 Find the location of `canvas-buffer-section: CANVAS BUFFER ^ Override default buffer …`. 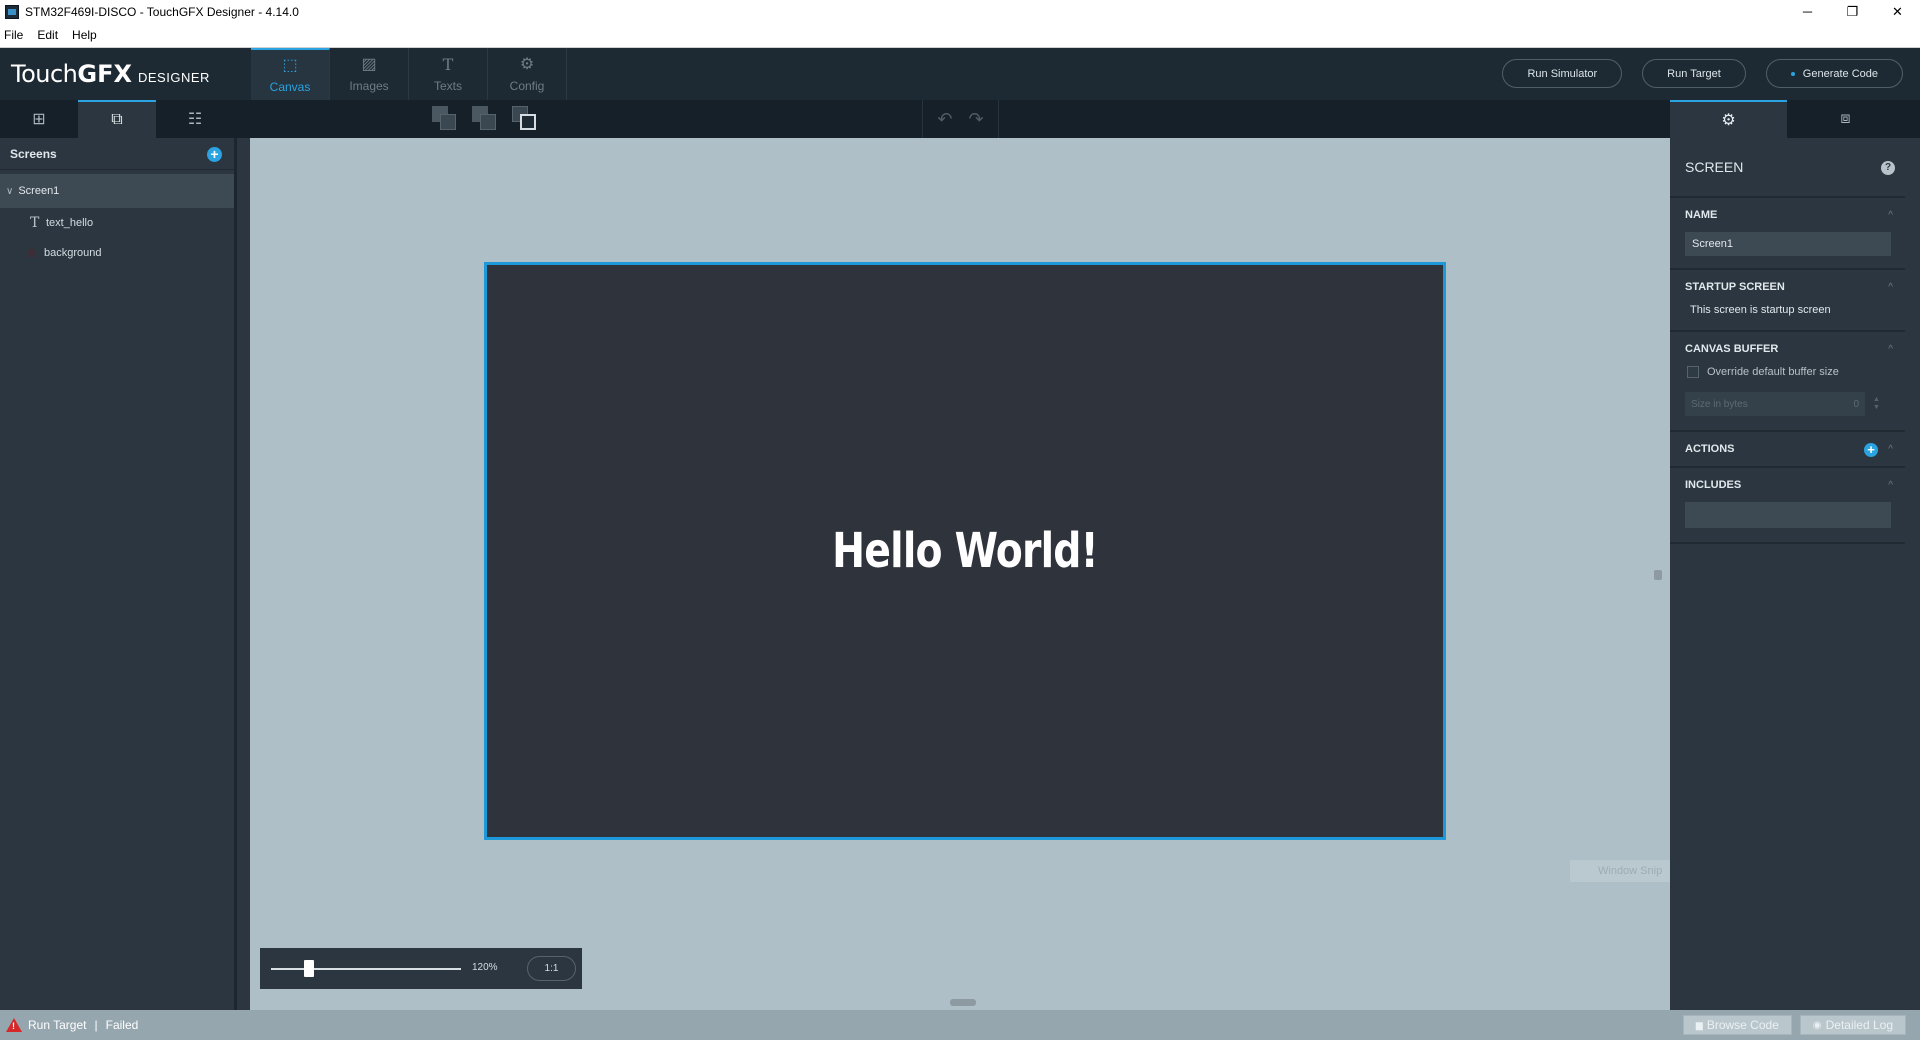

canvas-buffer-section: CANVAS BUFFER ^ Override default buffer … is located at coordinates (1787, 382).